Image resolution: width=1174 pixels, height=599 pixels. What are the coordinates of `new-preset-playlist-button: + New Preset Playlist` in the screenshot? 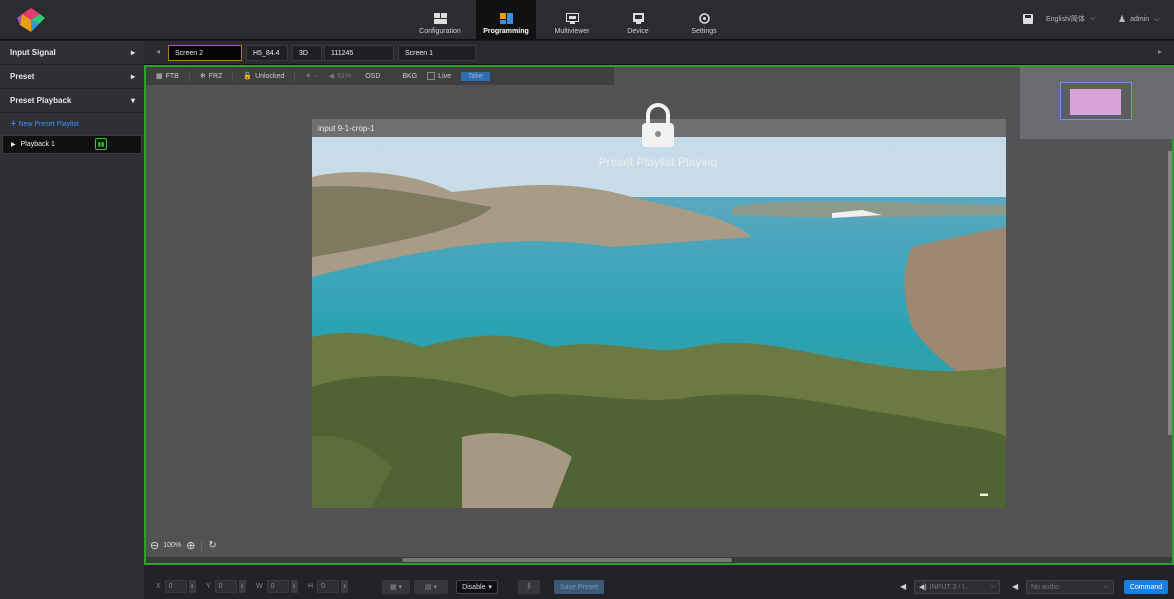 It's located at (72, 124).